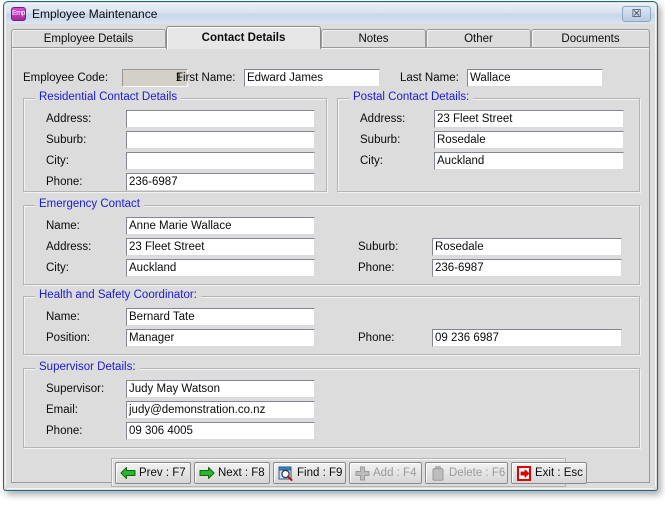 This screenshot has width=665, height=506. I want to click on tab-notes: Notes, so click(373, 38).